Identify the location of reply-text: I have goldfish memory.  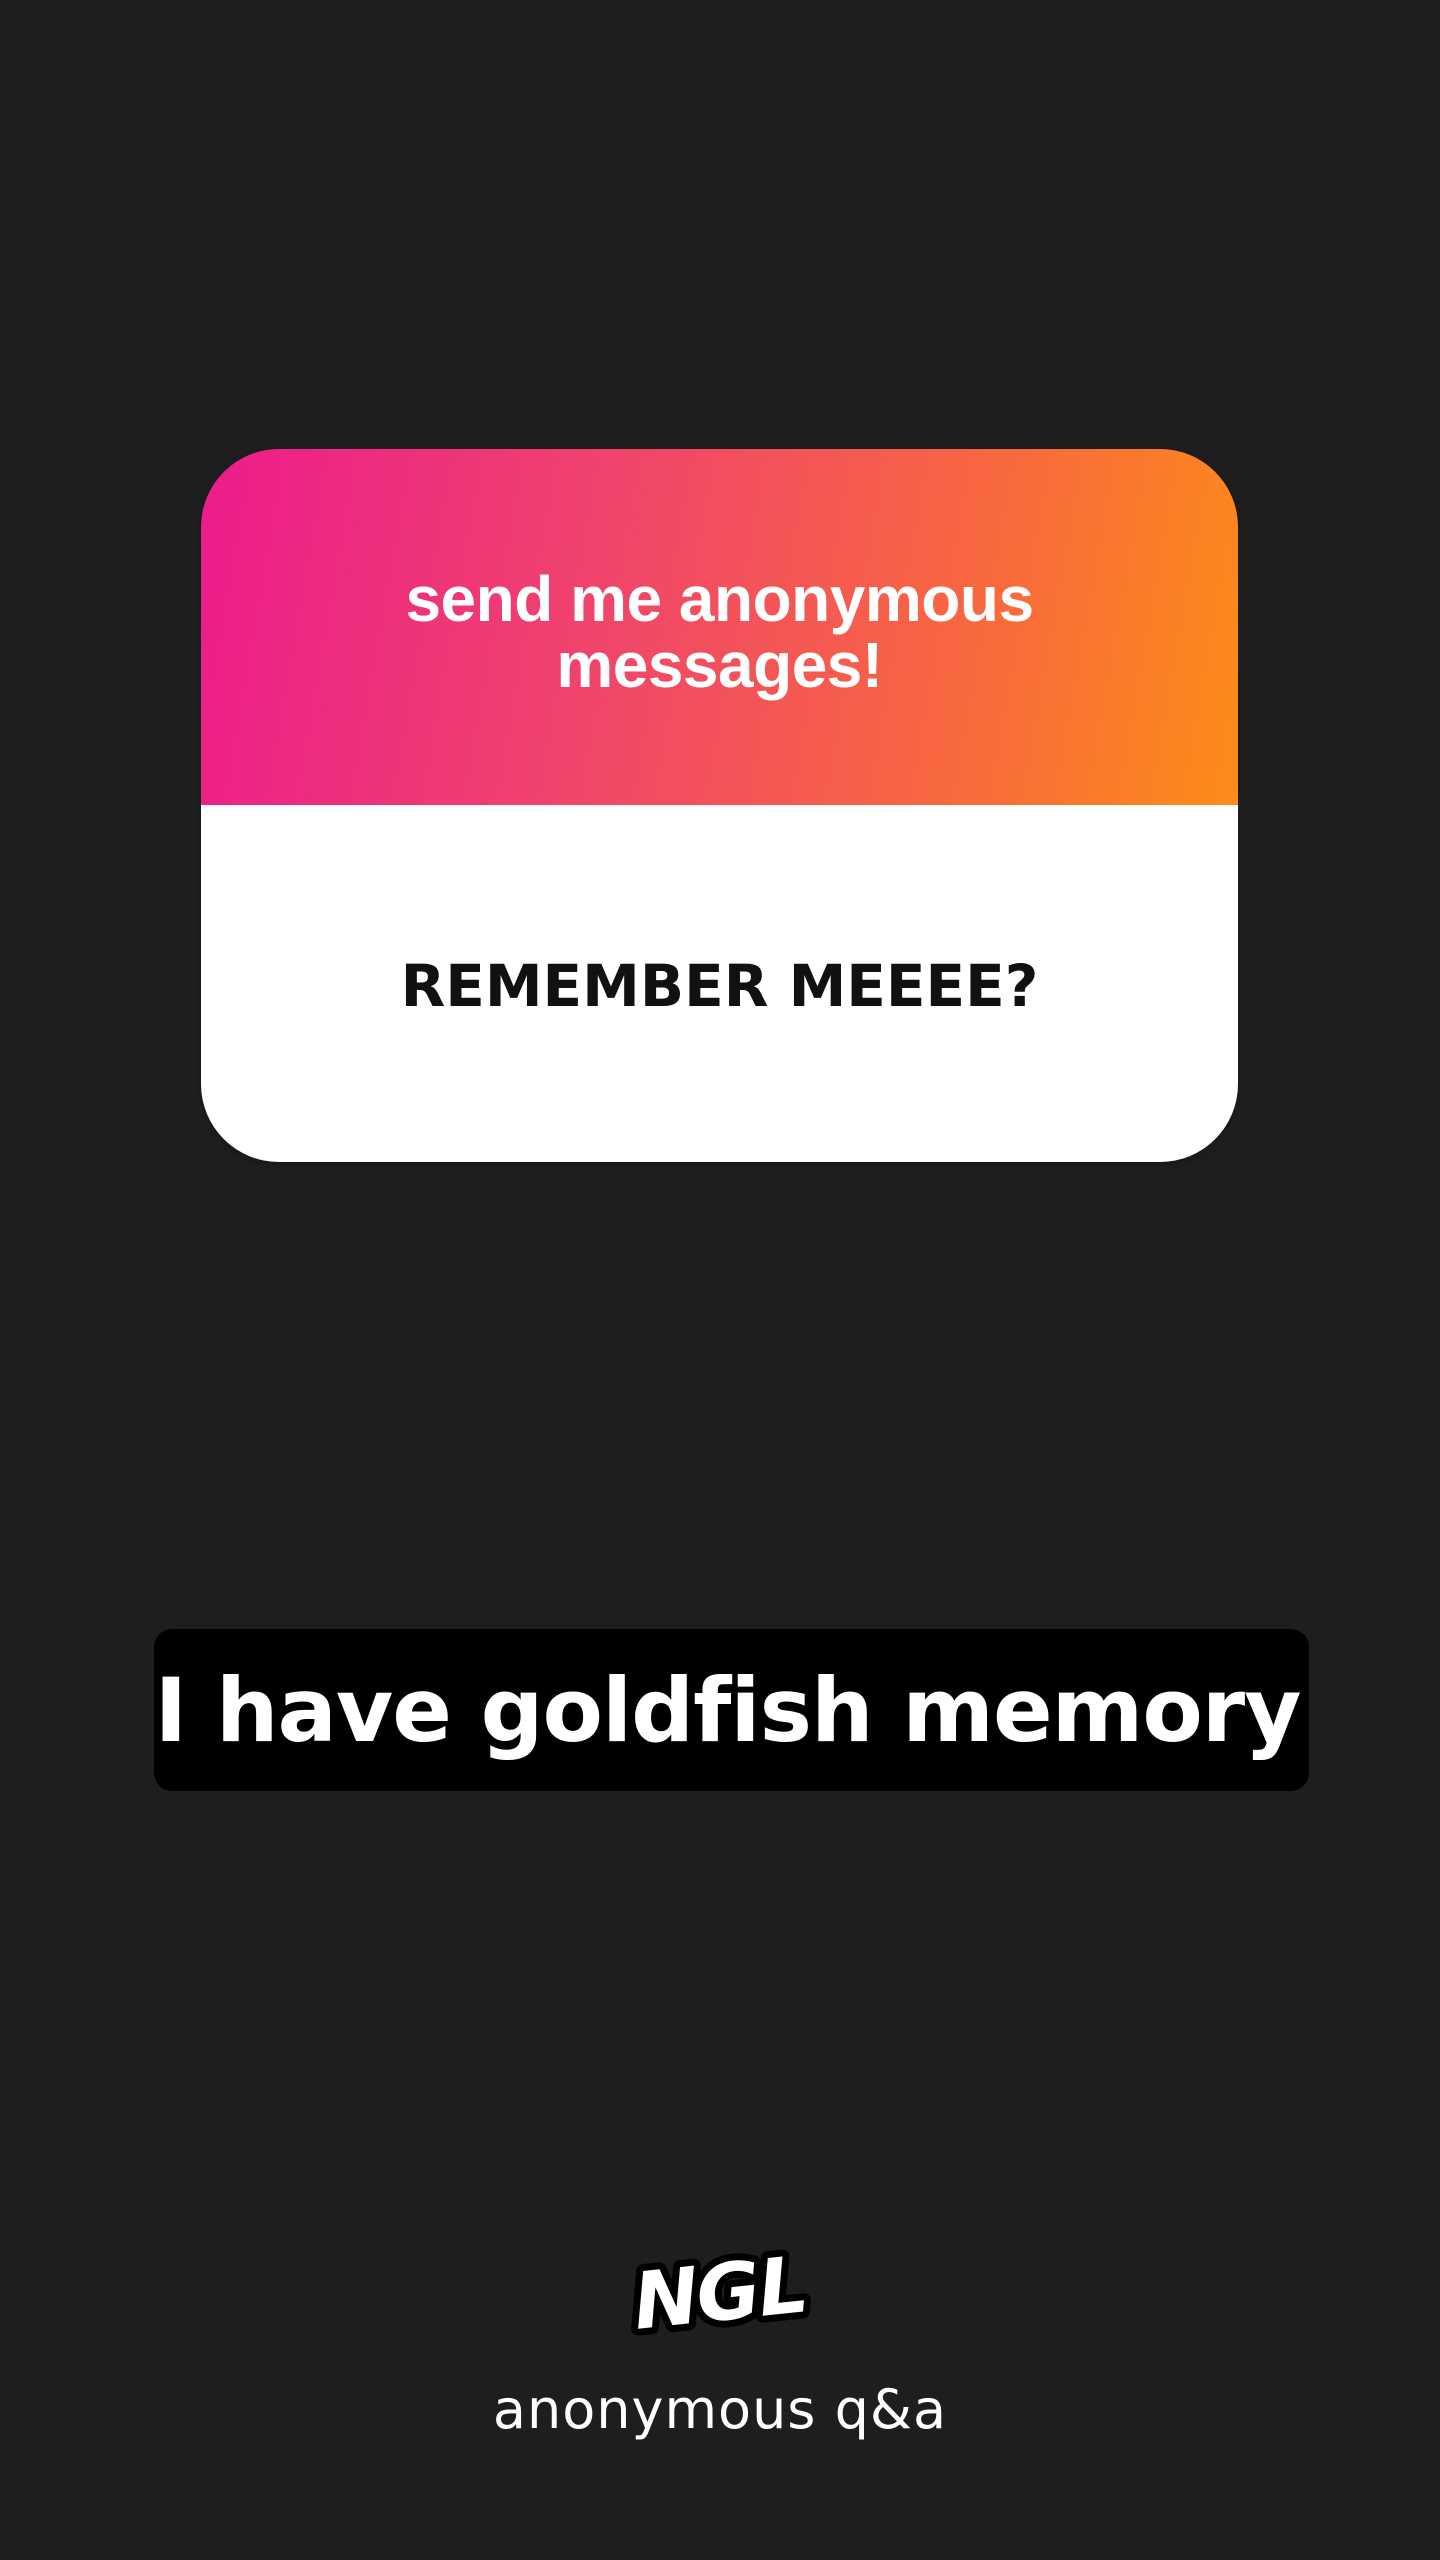
(727, 1710).